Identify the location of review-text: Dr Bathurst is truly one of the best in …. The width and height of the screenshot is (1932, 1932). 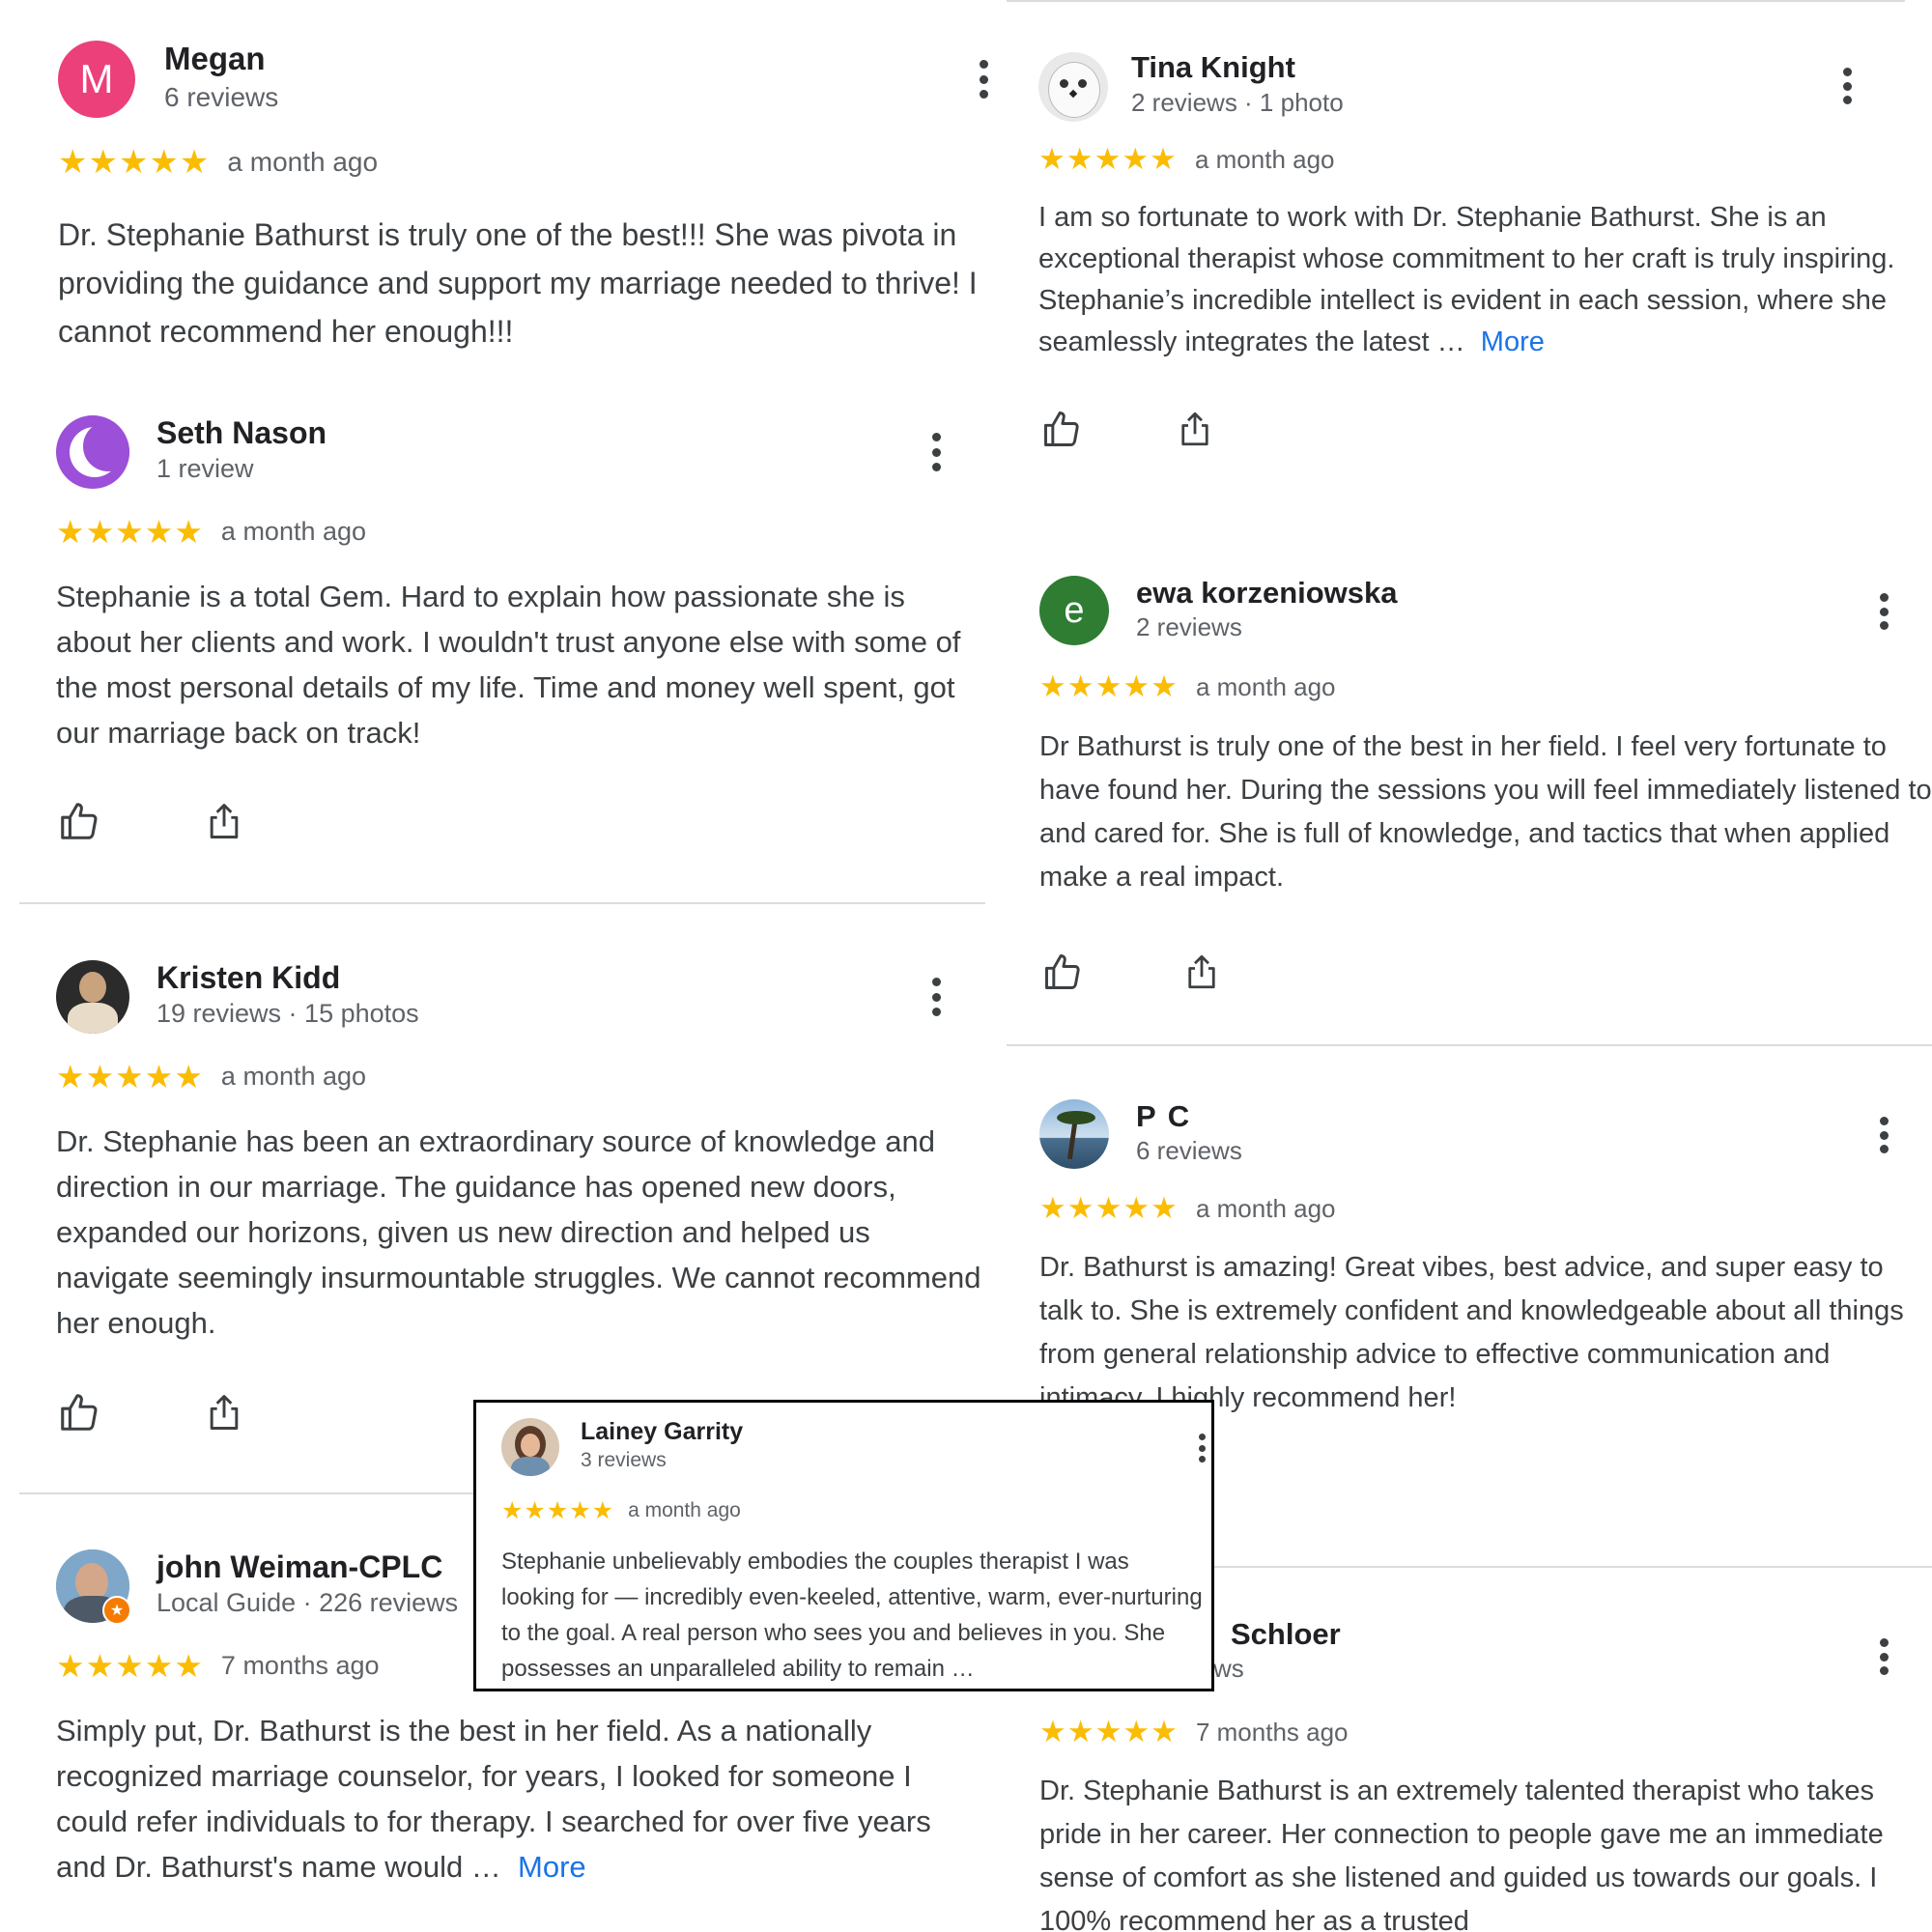
(1485, 812).